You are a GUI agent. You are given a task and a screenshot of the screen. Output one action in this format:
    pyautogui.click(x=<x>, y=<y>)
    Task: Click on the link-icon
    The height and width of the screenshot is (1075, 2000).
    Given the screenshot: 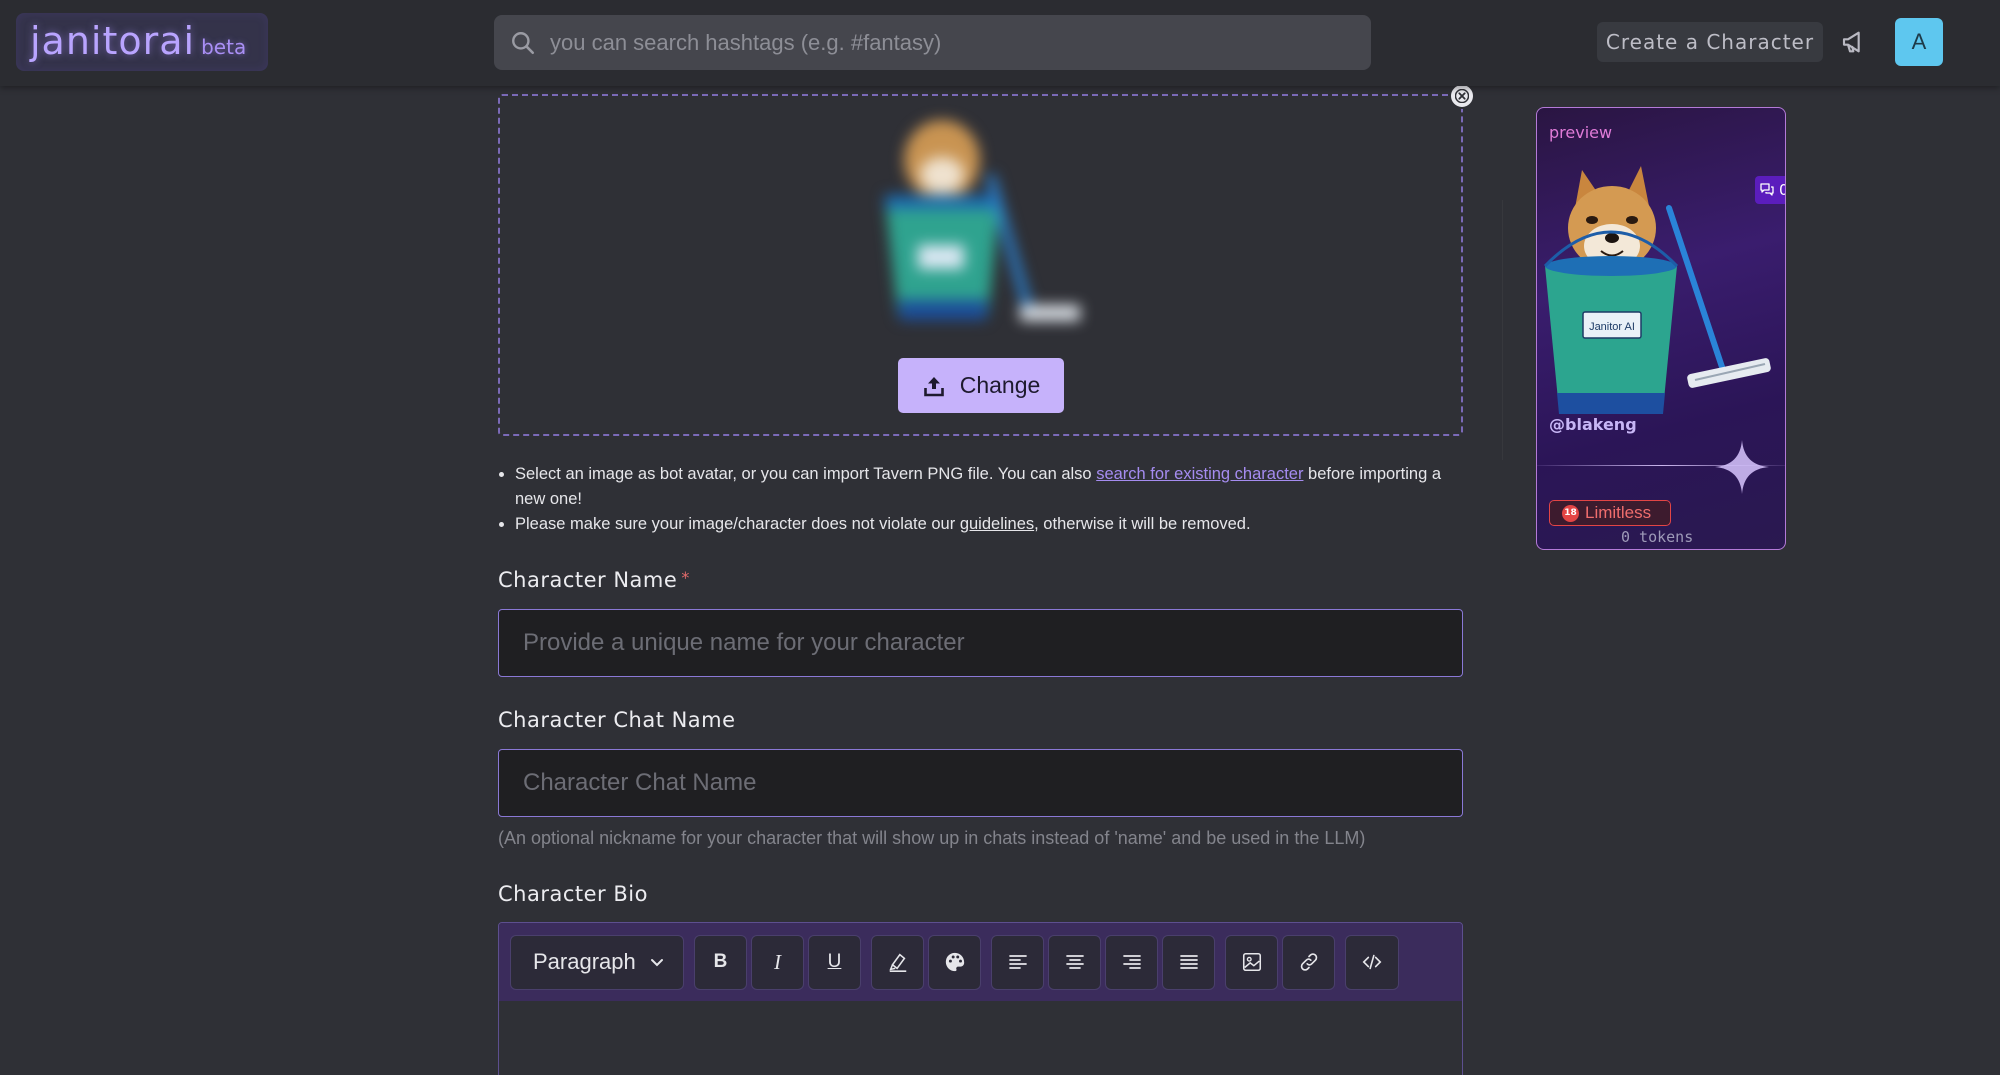 What is the action you would take?
    pyautogui.click(x=1308, y=962)
    